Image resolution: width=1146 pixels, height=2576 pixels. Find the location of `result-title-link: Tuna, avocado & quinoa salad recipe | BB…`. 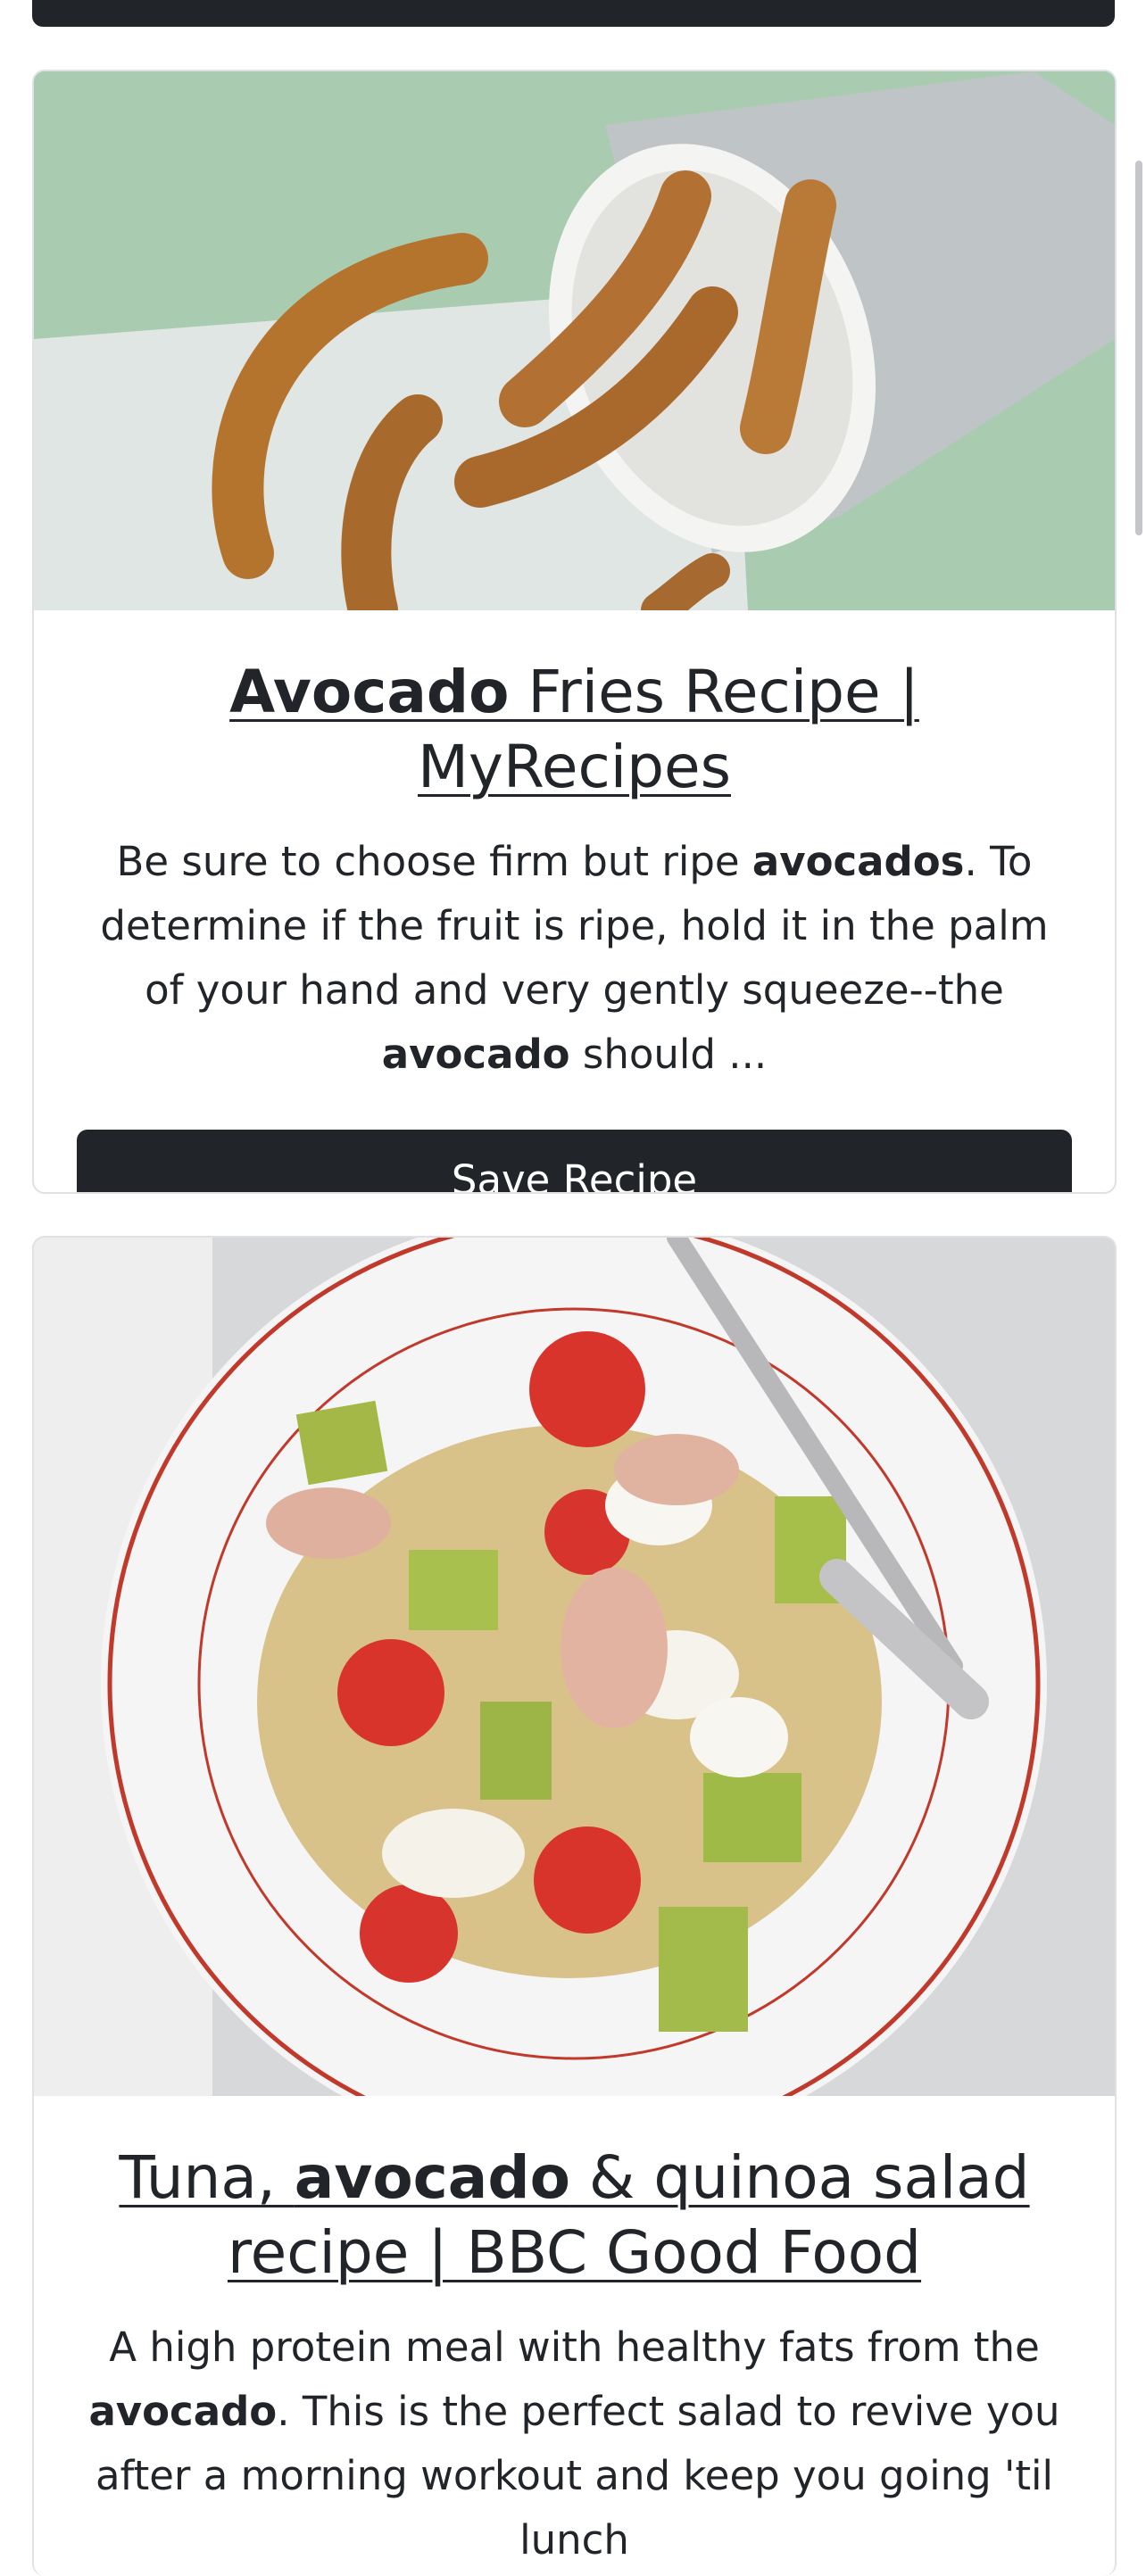

result-title-link: Tuna, avocado & quinoa salad recipe | BB… is located at coordinates (574, 2215).